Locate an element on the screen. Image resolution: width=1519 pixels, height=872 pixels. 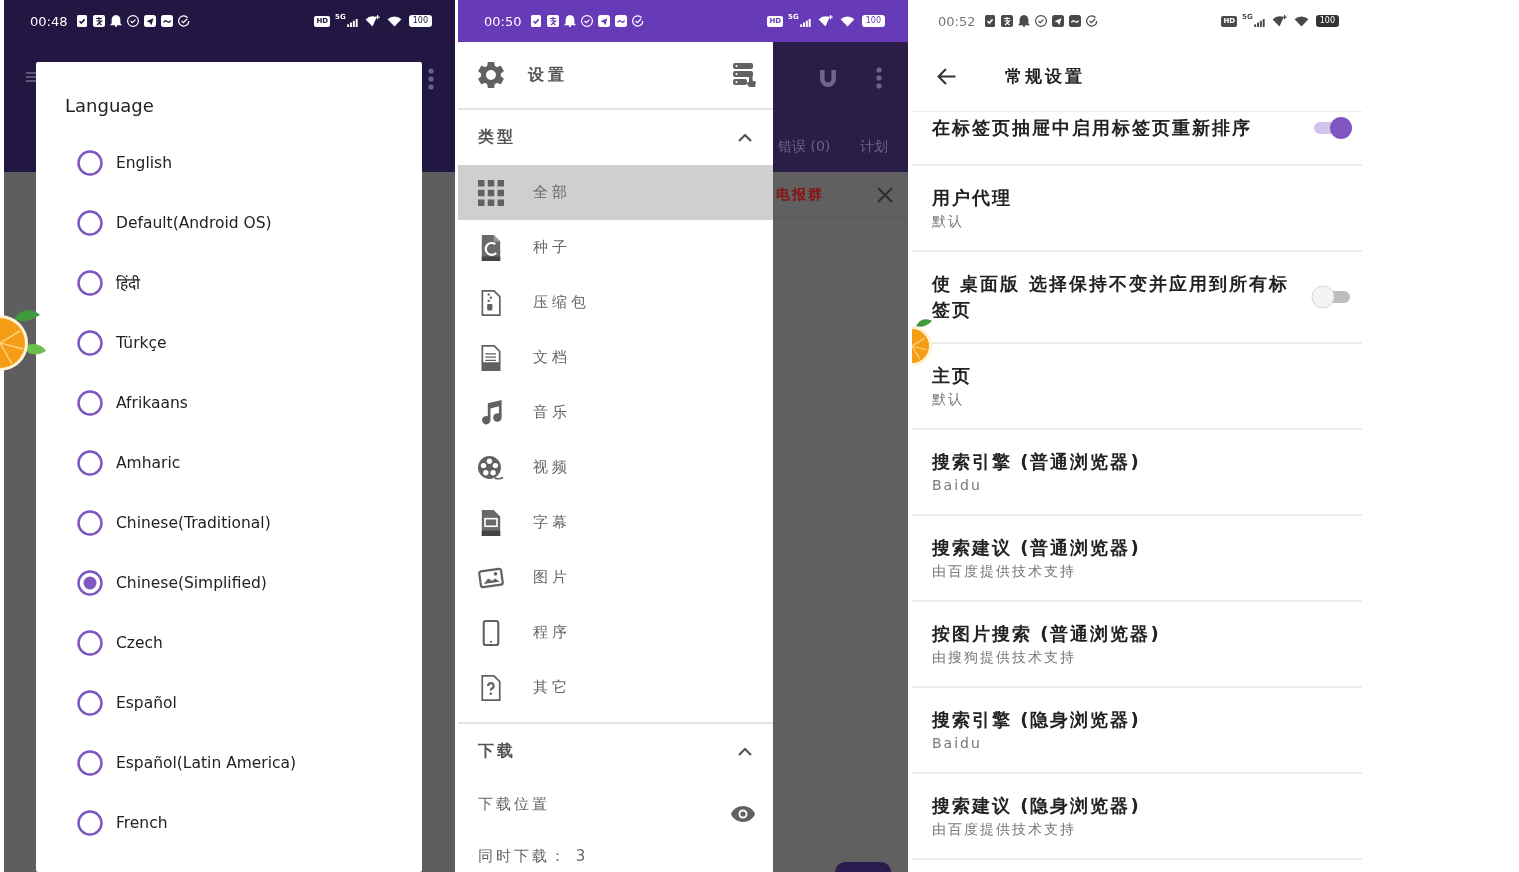
unknown-file-icon is located at coordinates (491, 687).